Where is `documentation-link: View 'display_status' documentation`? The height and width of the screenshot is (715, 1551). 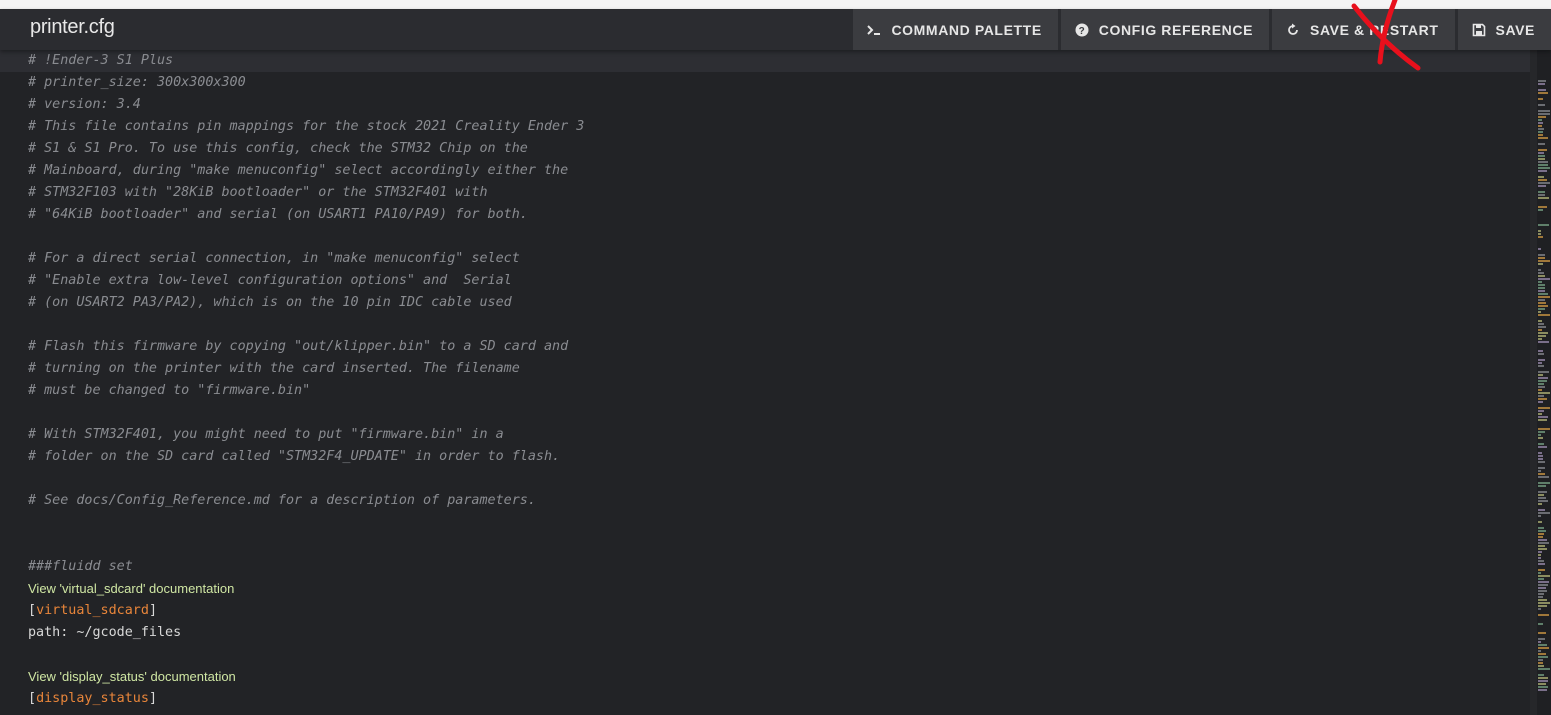
documentation-link: View 'display_status' documentation is located at coordinates (132, 677).